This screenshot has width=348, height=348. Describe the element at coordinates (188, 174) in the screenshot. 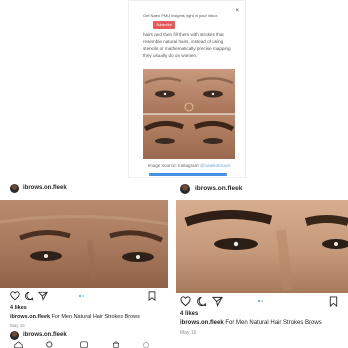

I see `scroll-progress-bar` at that location.